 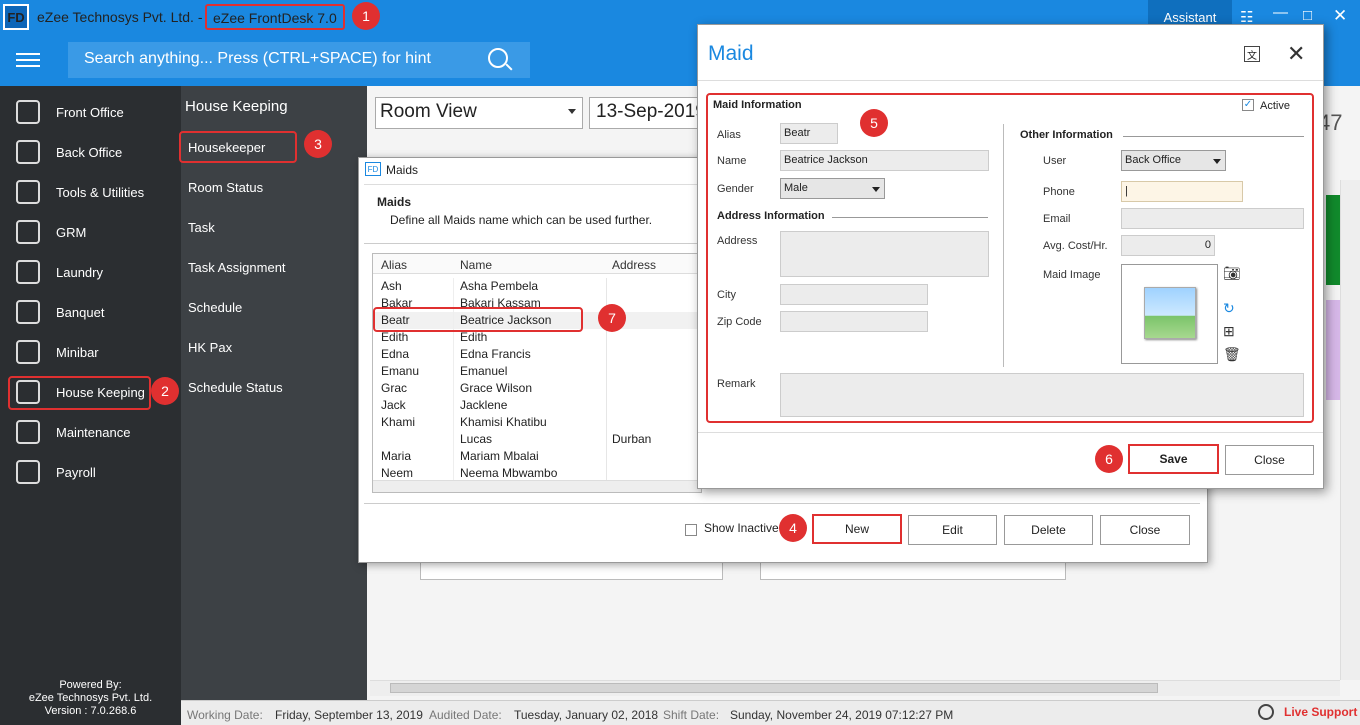 I want to click on table-row: Edna Edna Francis, so click(x=537, y=354).